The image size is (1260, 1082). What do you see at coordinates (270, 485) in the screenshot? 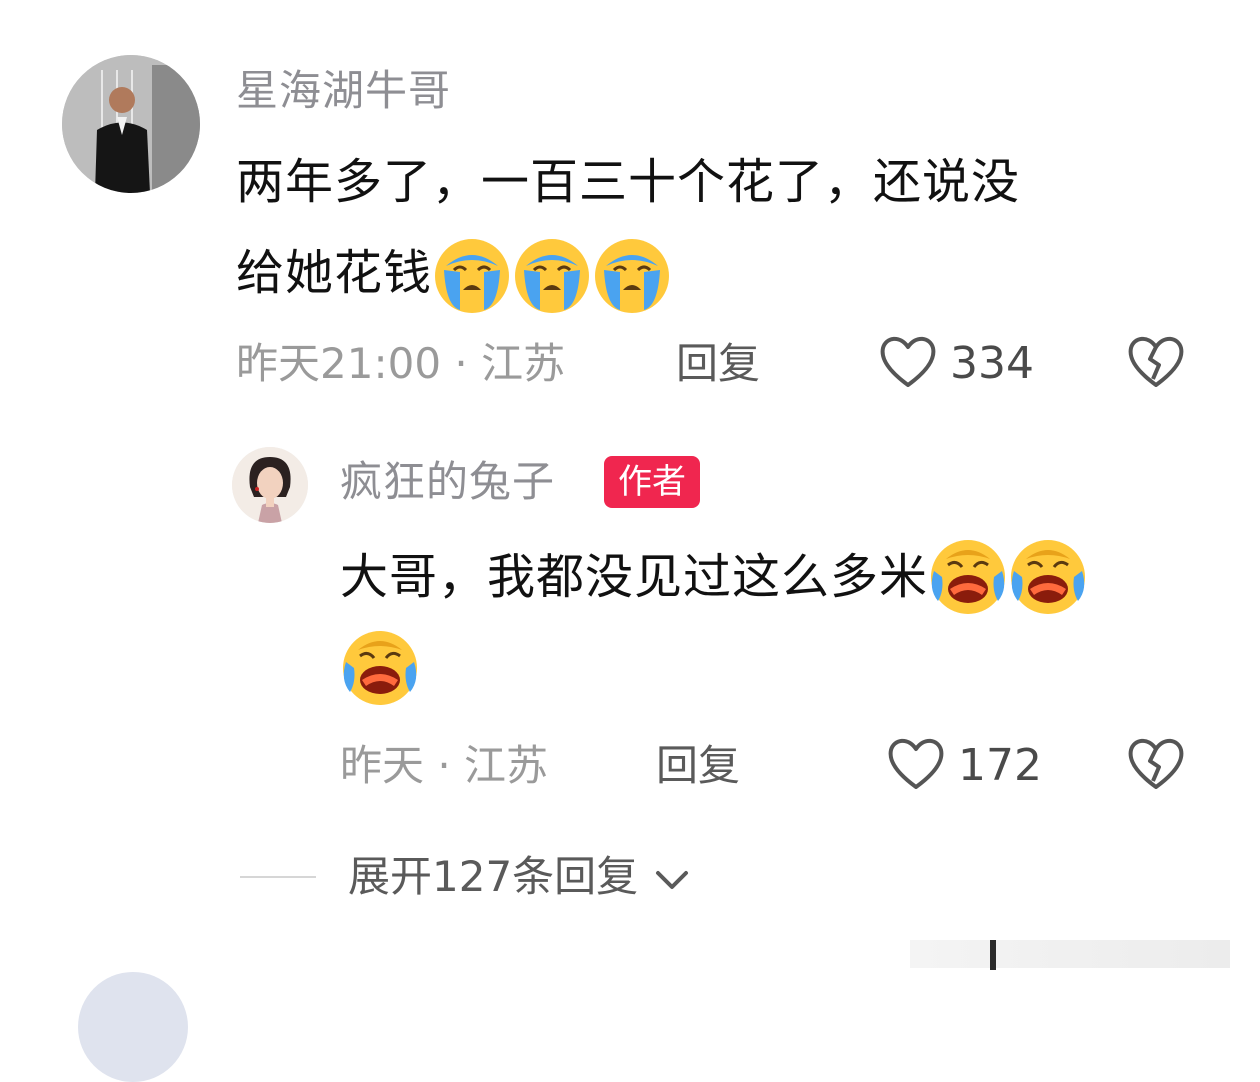
I see `avatar-author` at bounding box center [270, 485].